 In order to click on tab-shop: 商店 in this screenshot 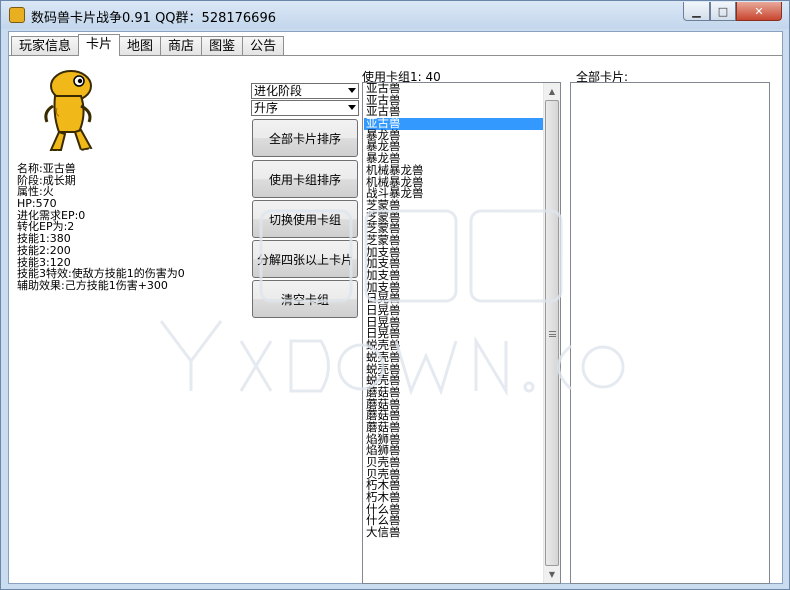, I will do `click(181, 46)`.